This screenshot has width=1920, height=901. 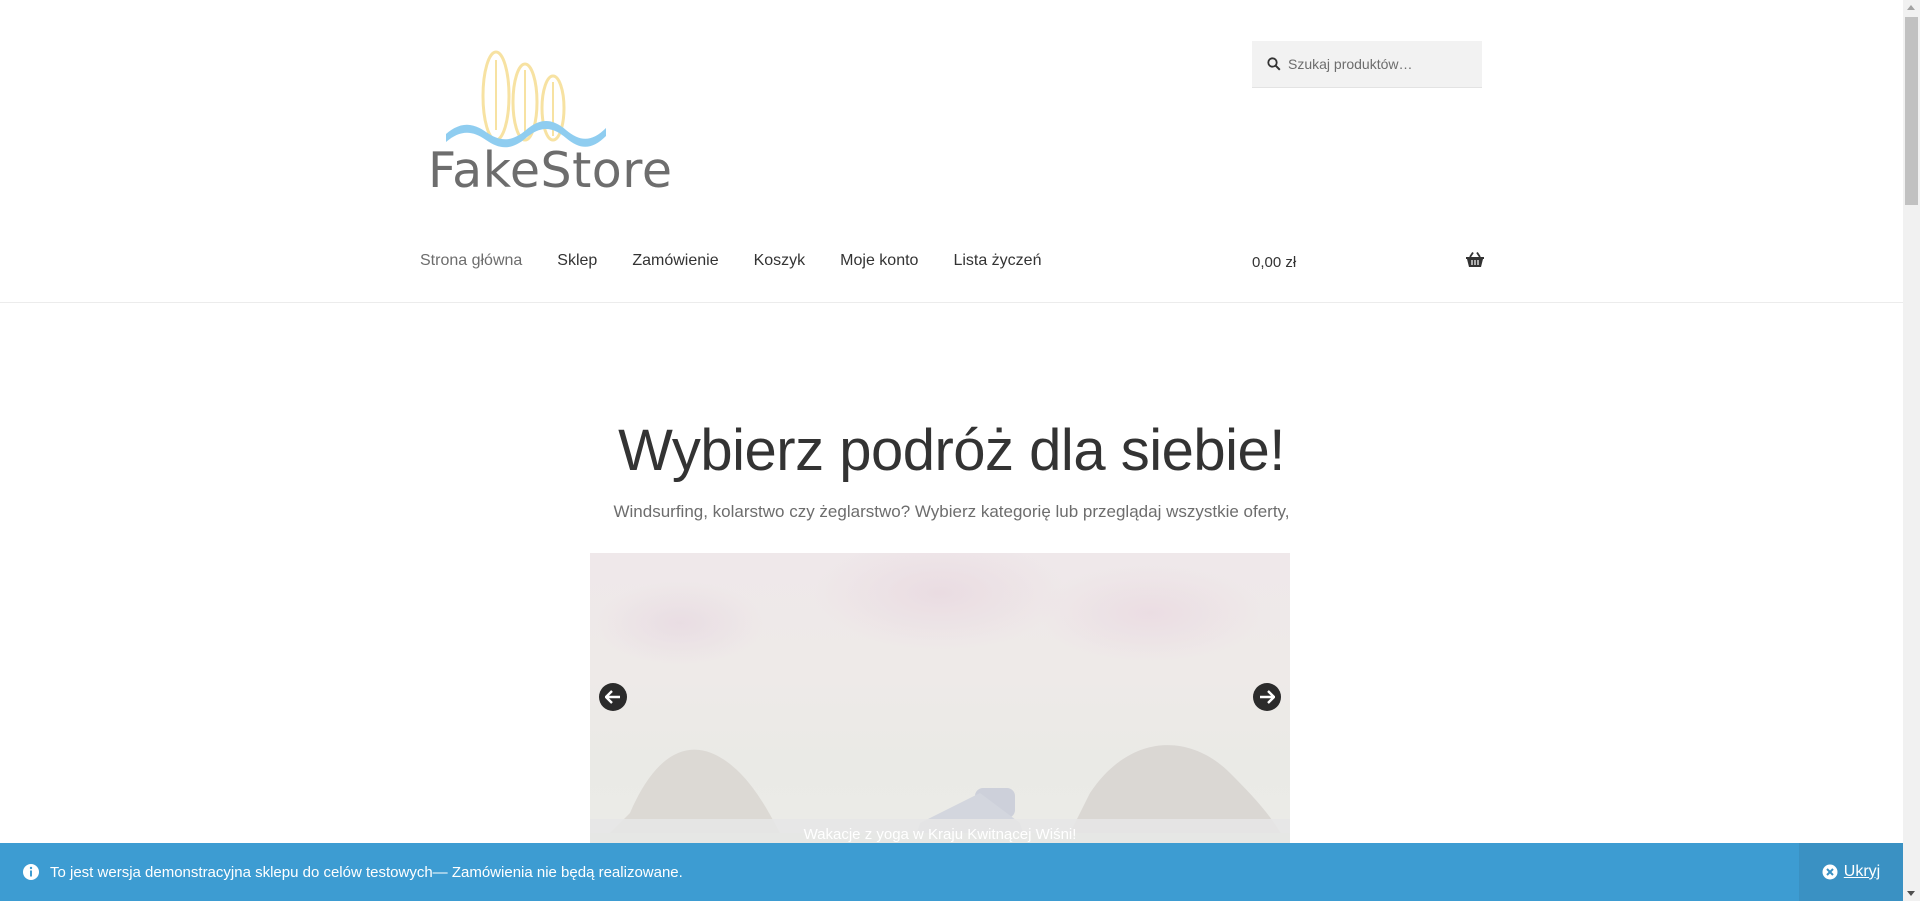 What do you see at coordinates (471, 261) in the screenshot?
I see `nav-item-home: Strona główna` at bounding box center [471, 261].